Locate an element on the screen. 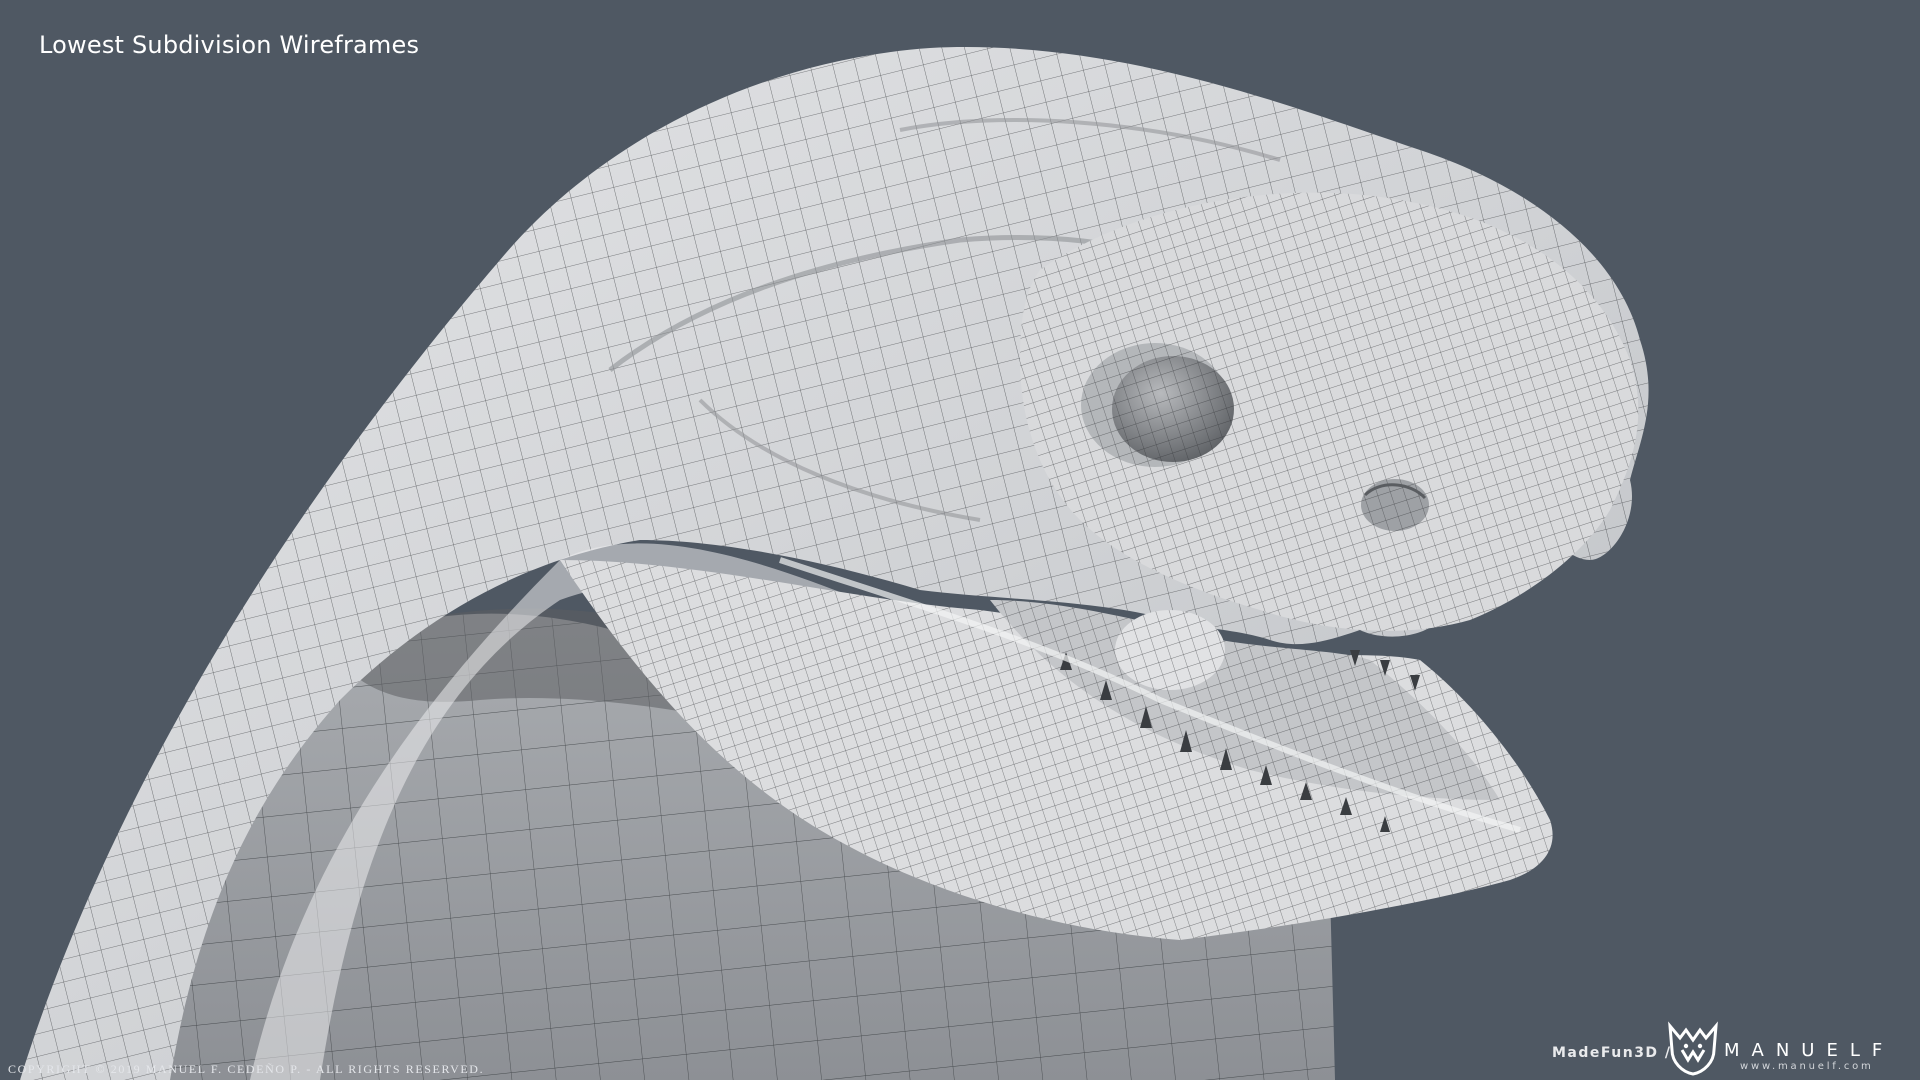 The image size is (1920, 1080). brand-name: MANUELF is located at coordinates (1809, 1050).